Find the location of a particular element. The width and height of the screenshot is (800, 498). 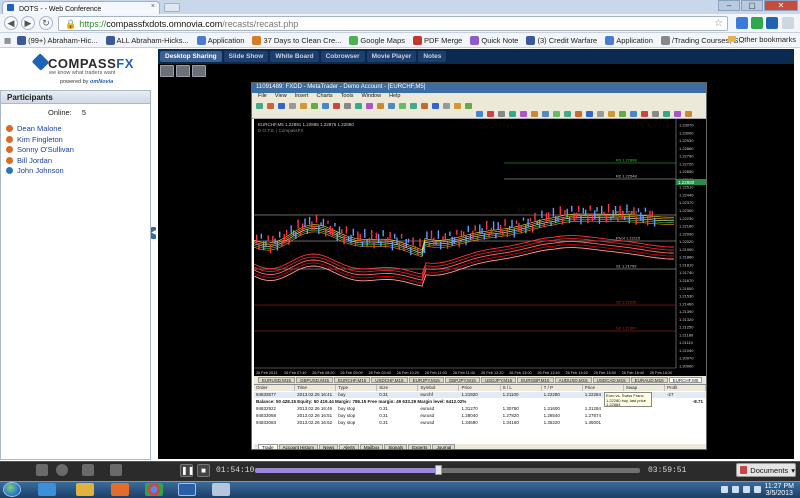

chart-tab: GBPUSD,M15 is located at coordinates (315, 380).